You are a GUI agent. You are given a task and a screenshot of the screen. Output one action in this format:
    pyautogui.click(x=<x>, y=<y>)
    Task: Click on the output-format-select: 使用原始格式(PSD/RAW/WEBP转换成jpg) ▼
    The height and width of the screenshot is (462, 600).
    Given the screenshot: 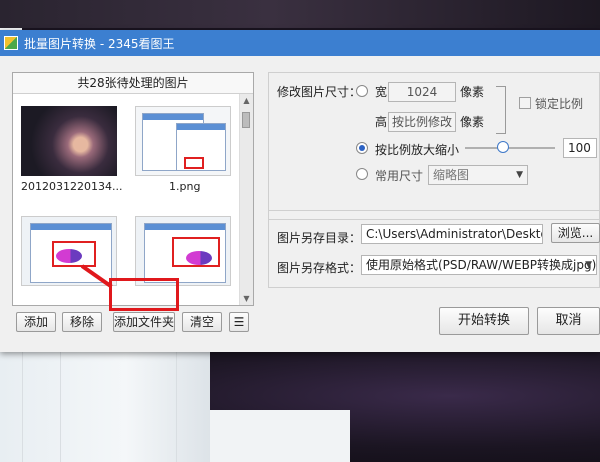 What is the action you would take?
    pyautogui.click(x=479, y=265)
    